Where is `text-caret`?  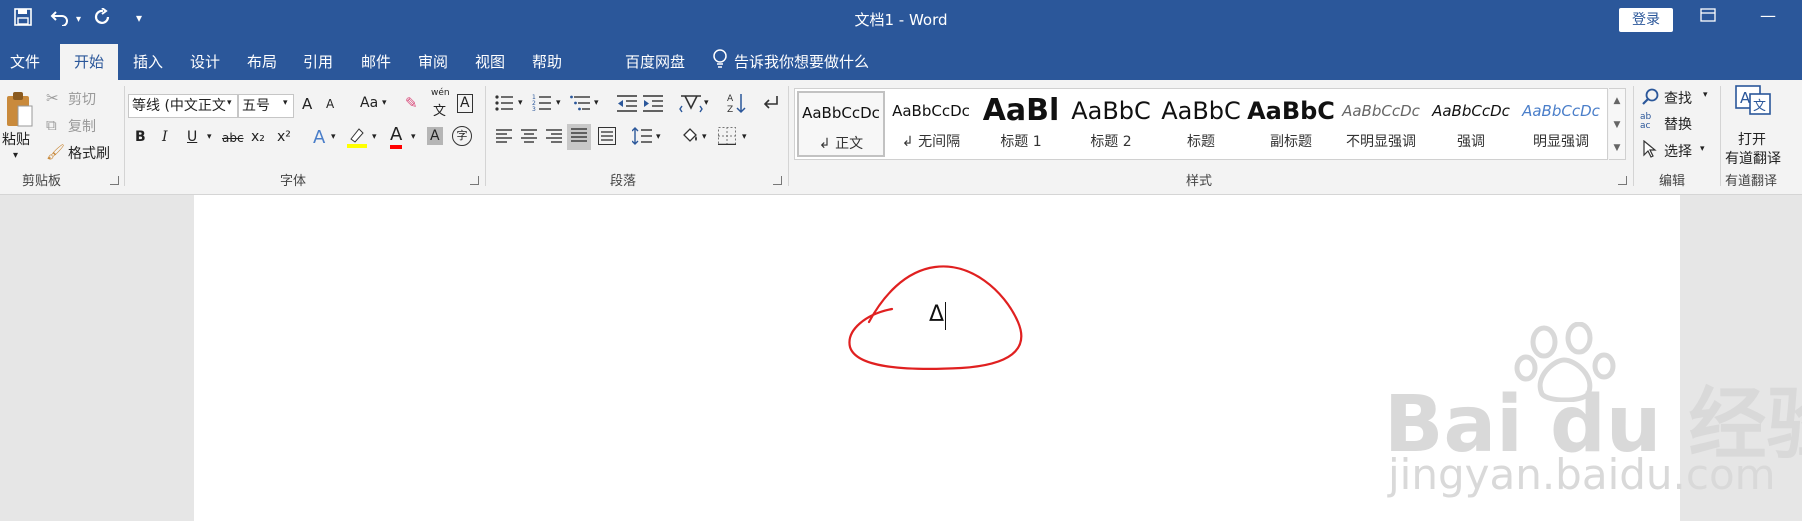 text-caret is located at coordinates (945, 316).